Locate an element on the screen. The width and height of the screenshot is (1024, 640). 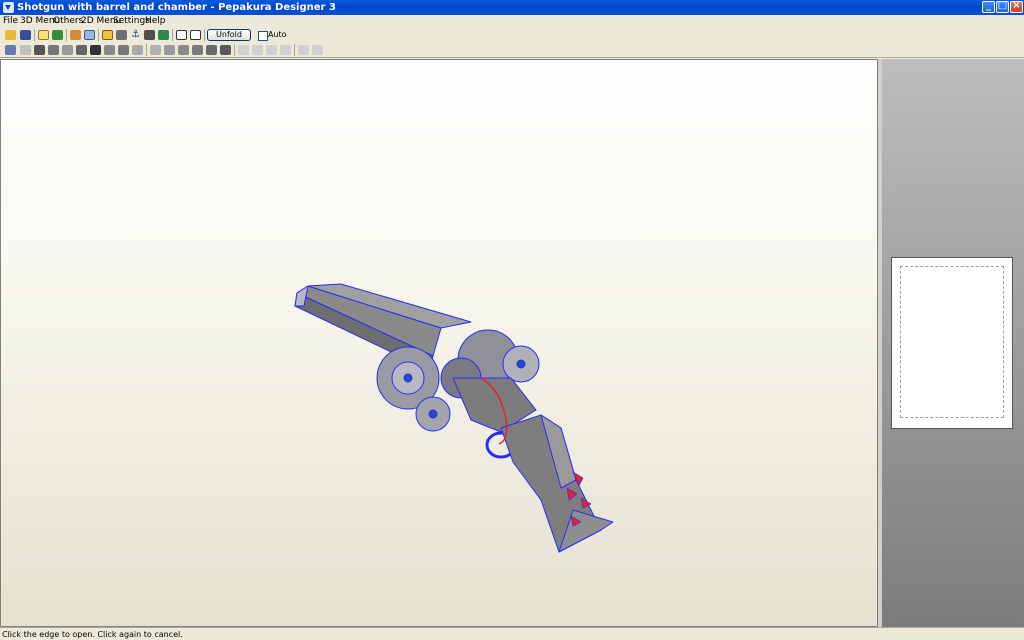
paper-icon is located at coordinates (89, 35).